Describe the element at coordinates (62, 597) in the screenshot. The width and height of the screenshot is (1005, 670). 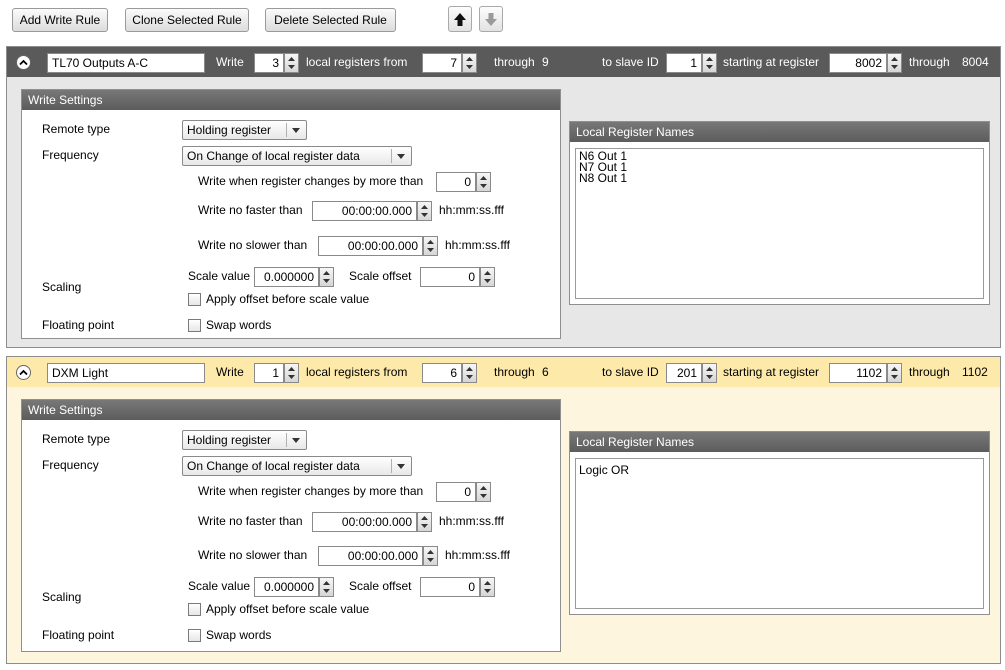
I see `scaling-label: Scaling` at that location.